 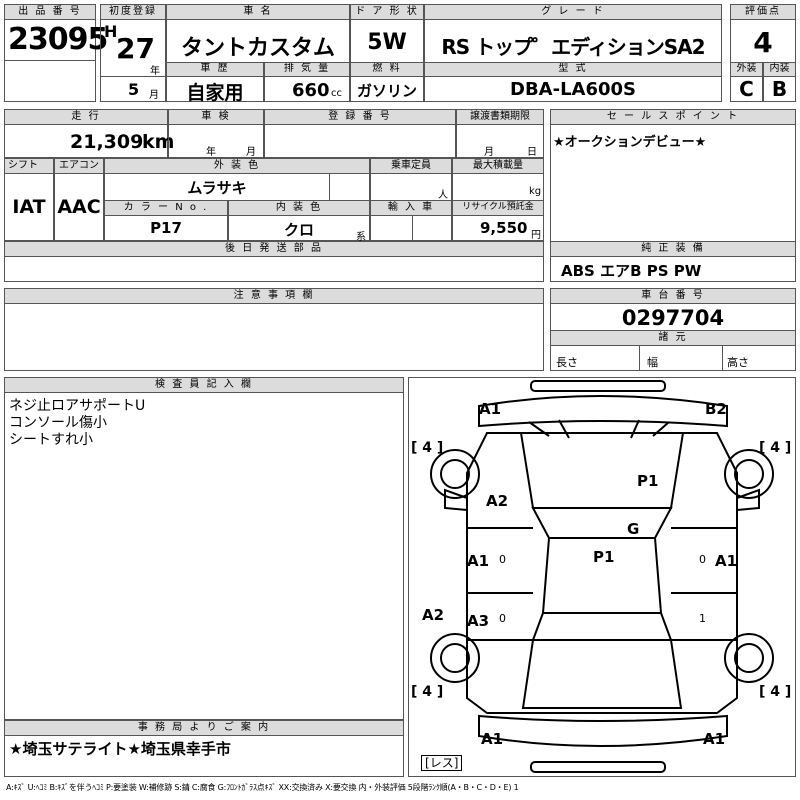 I want to click on ext-color-header: 外 装 色, so click(x=237, y=166).